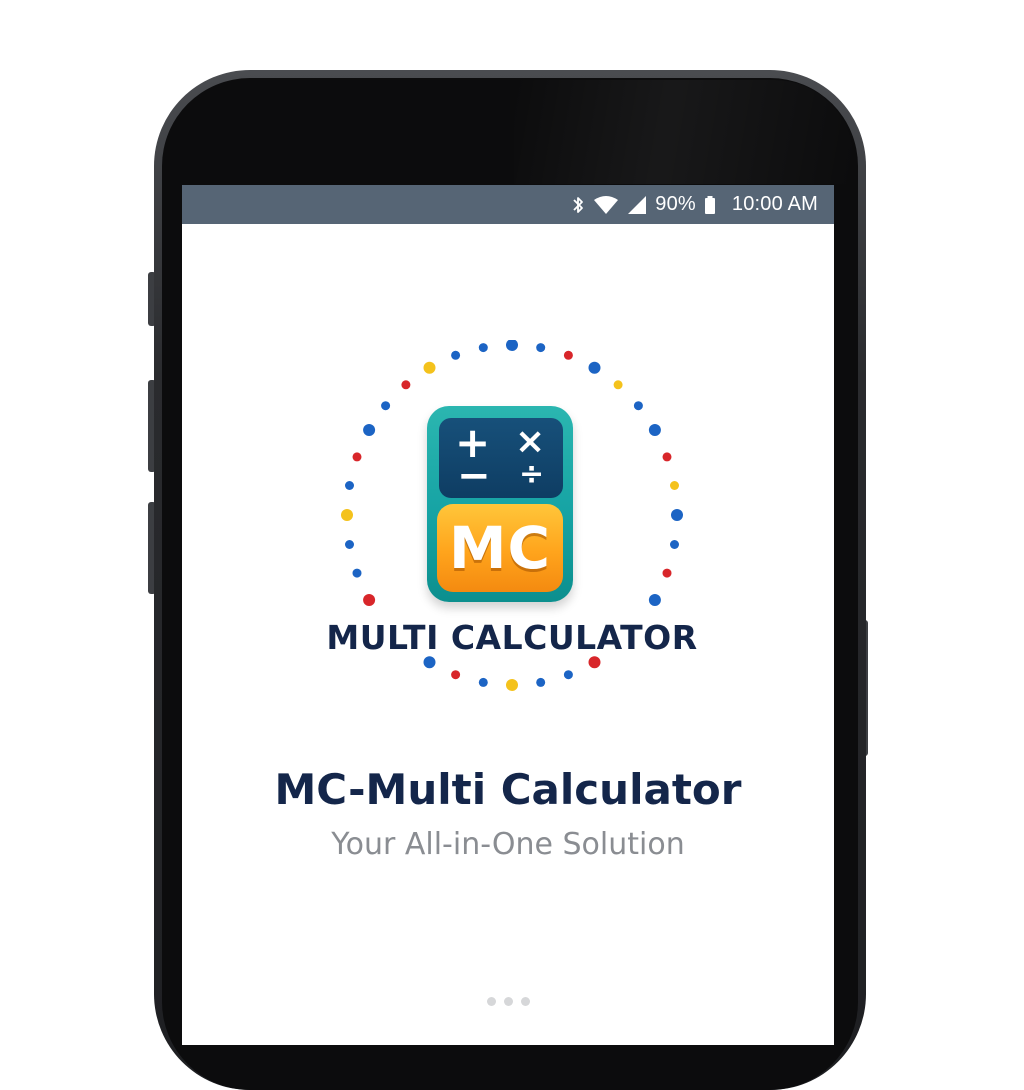 The height and width of the screenshot is (1090, 1024). Describe the element at coordinates (637, 205) in the screenshot. I see `signal-icon` at that location.